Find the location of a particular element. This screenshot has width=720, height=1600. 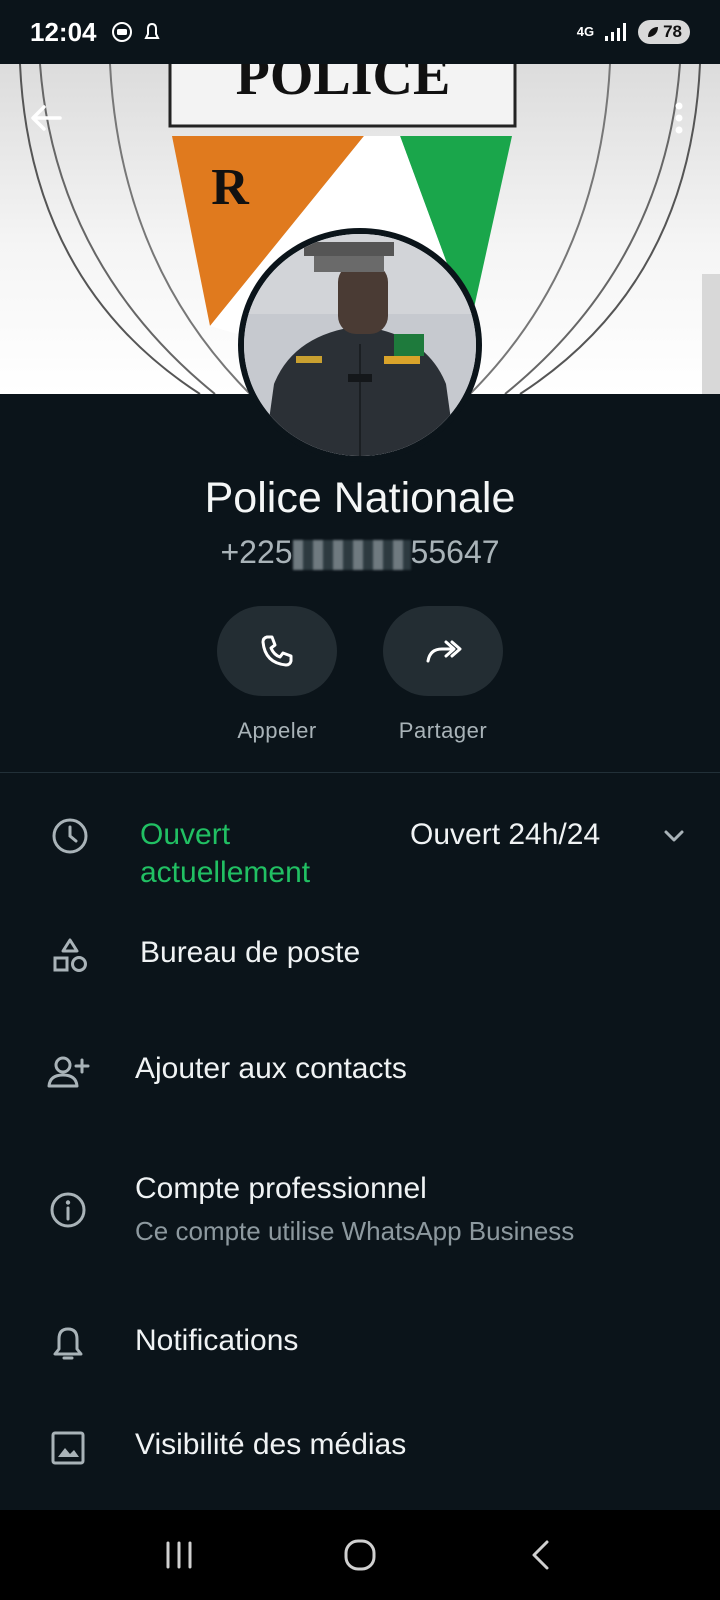

home-icon is located at coordinates (360, 1555).